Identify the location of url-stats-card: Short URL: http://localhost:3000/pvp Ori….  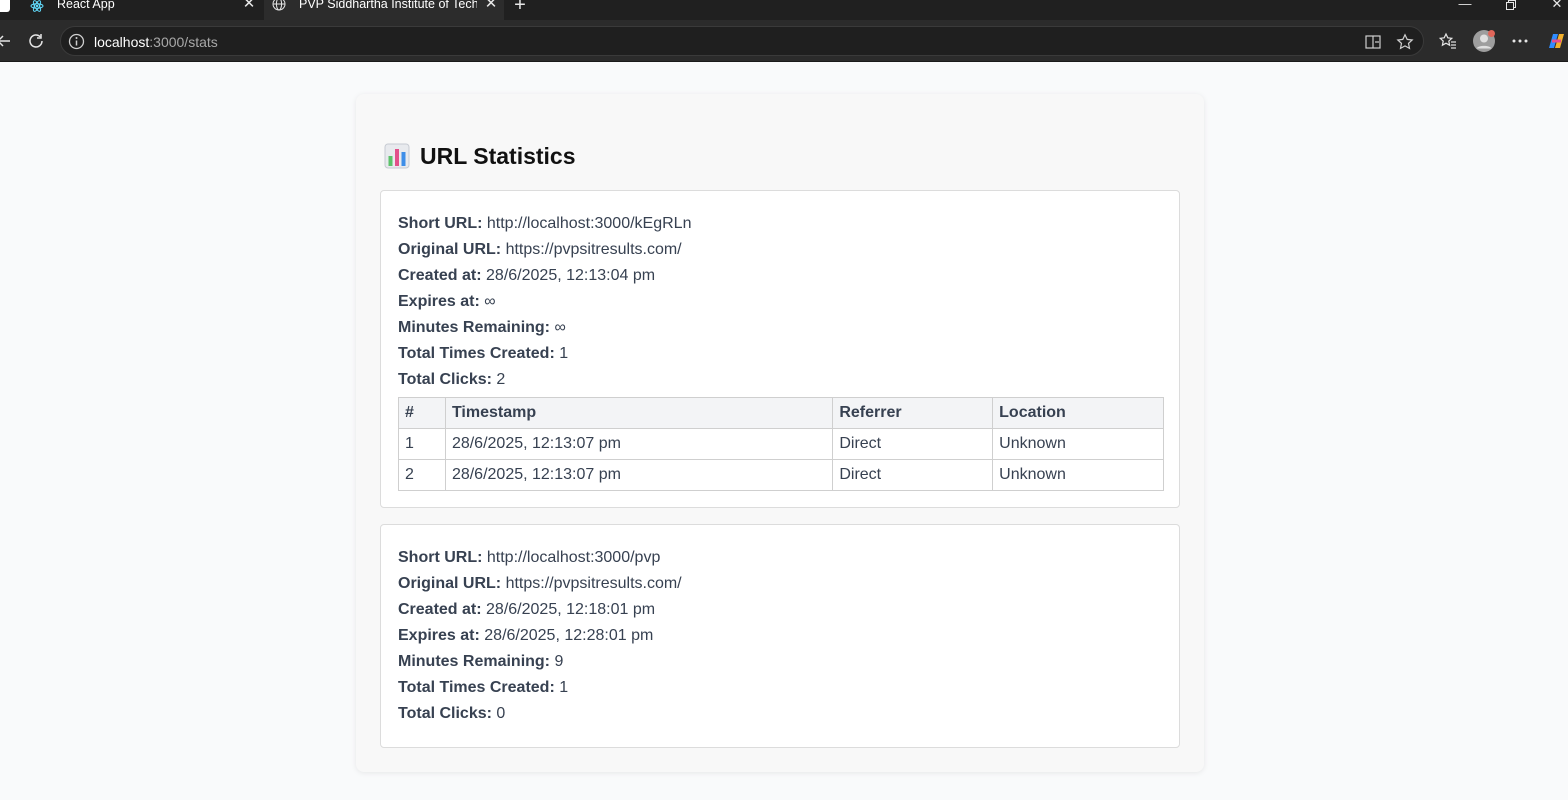
(780, 636).